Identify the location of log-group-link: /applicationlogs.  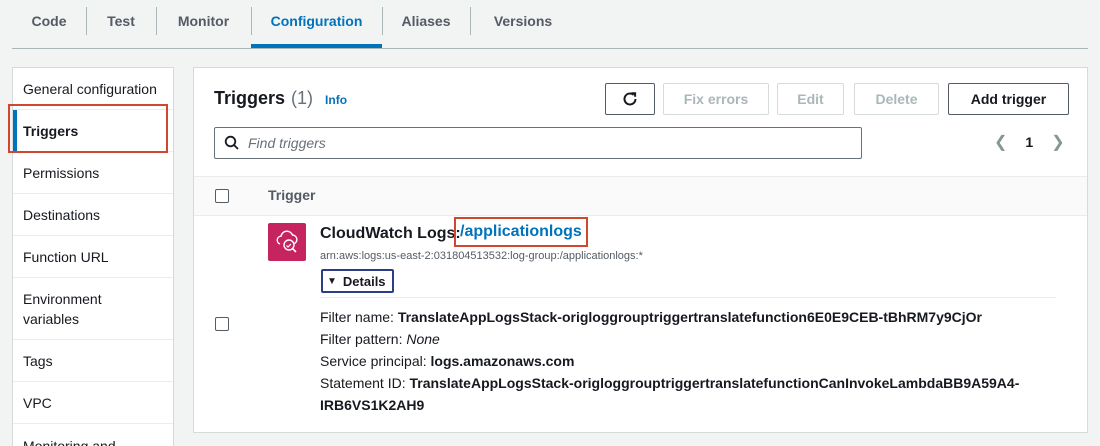
(521, 232).